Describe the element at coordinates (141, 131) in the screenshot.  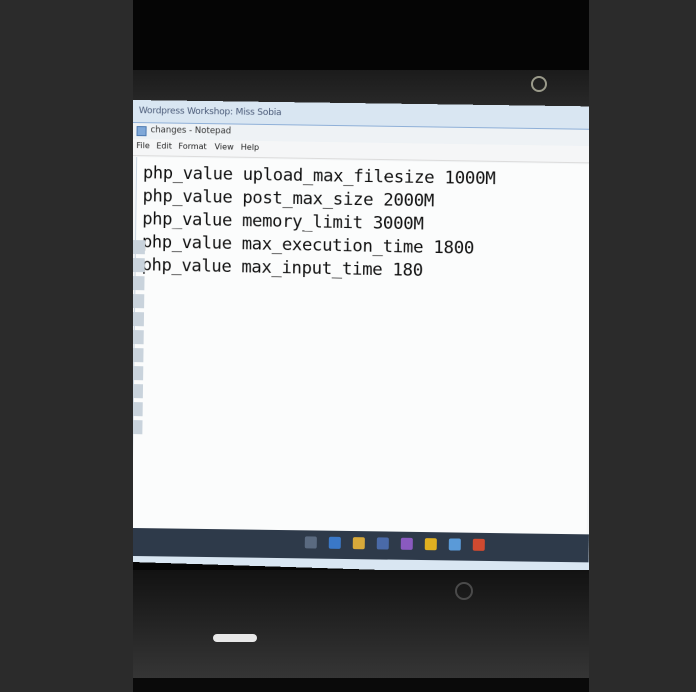
I see `notepad-icon` at that location.